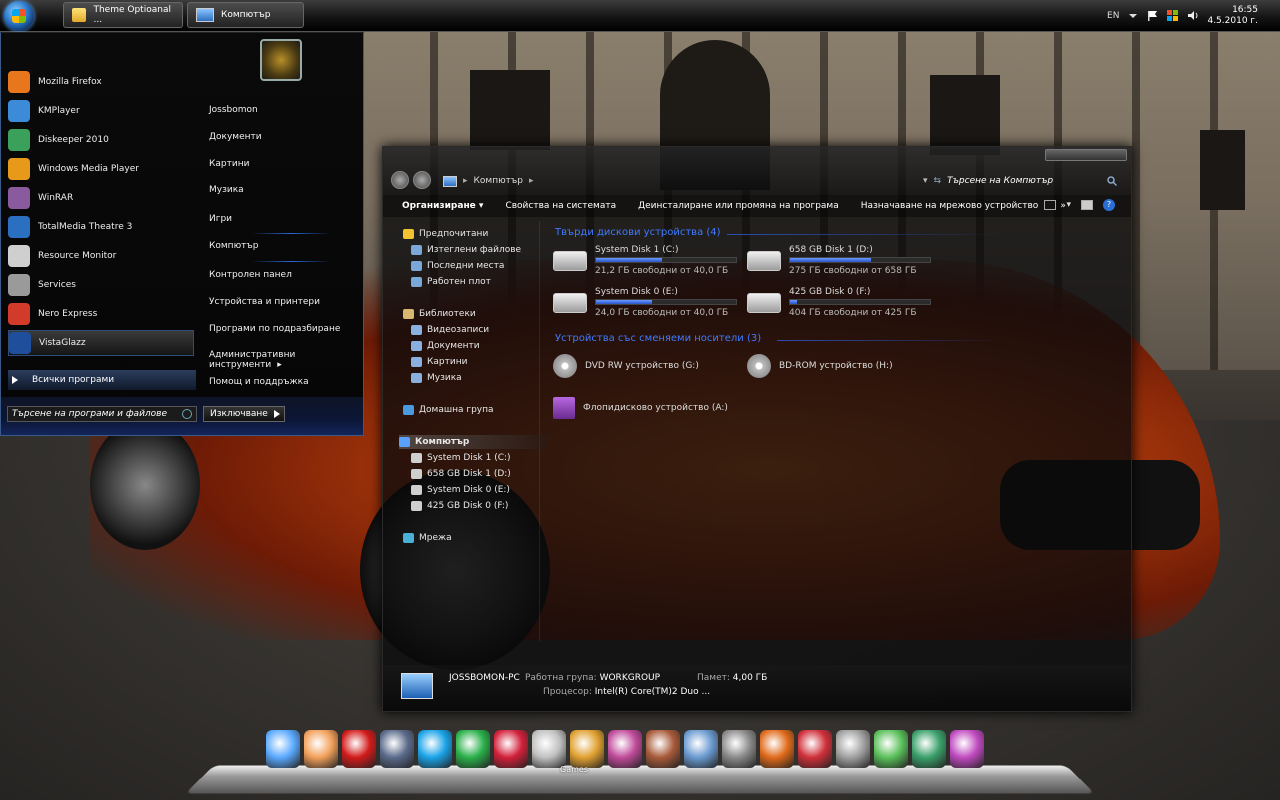 Image resolution: width=1280 pixels, height=800 pixels. What do you see at coordinates (457, 266) in the screenshot?
I see `nav-favorite-item: Последни места` at bounding box center [457, 266].